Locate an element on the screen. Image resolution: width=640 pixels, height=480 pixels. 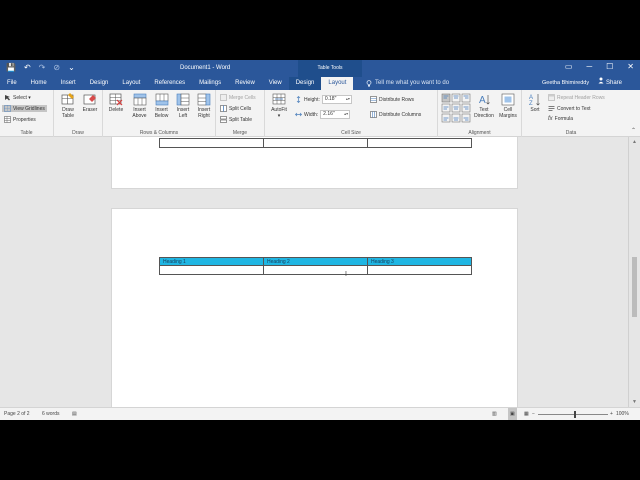
scroll-down-icon: ▼ is located at coordinates (634, 402).